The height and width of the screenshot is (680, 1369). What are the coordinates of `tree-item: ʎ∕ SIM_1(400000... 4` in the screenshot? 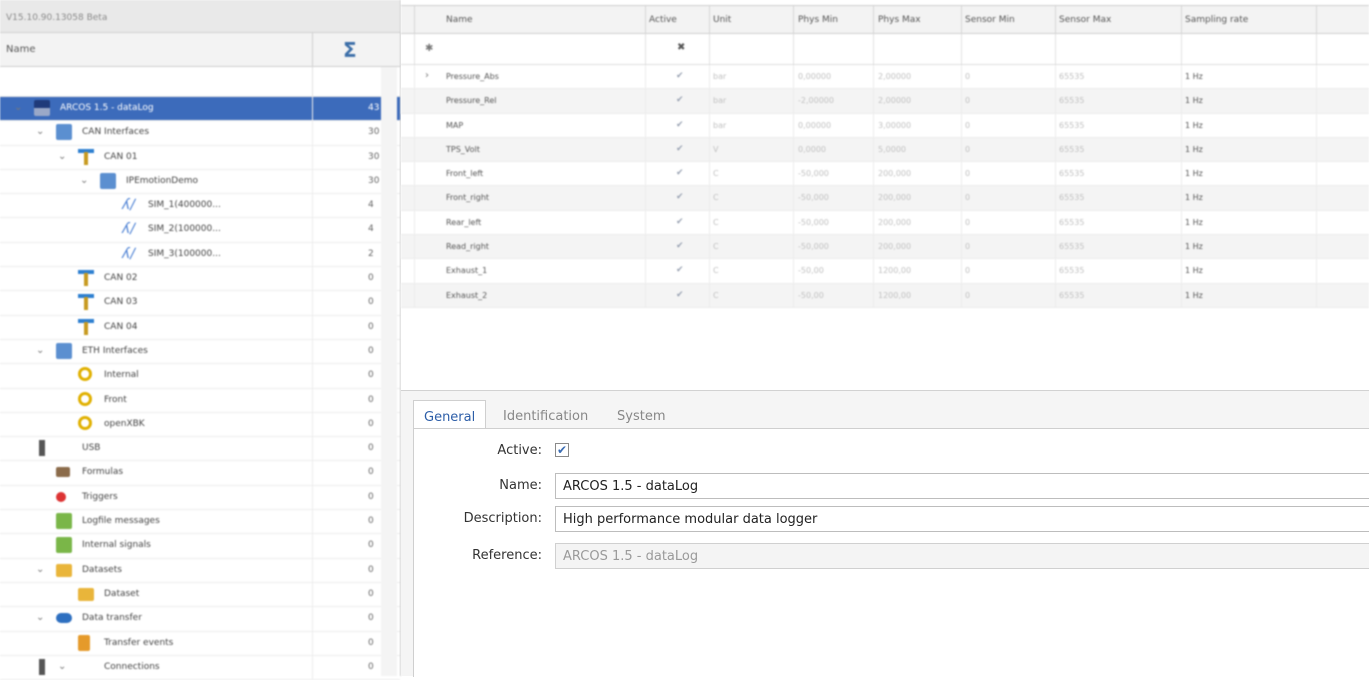 It's located at (200, 206).